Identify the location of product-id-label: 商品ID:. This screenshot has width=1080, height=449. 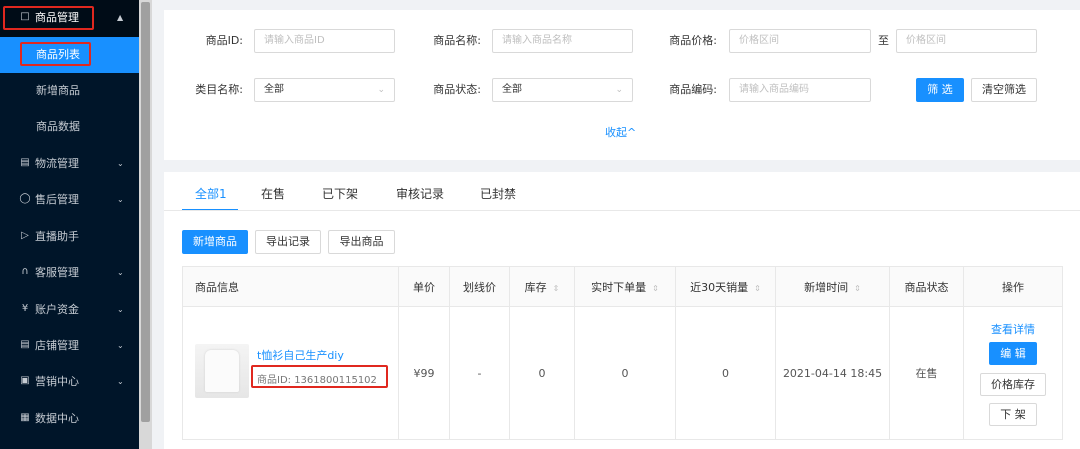
(224, 40).